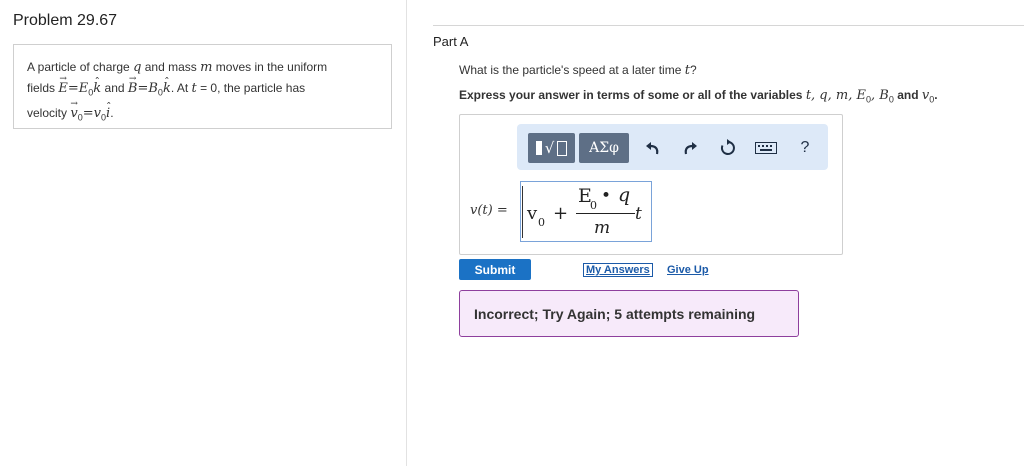 The image size is (1024, 466). What do you see at coordinates (766, 148) in the screenshot?
I see `keyboard-icon` at bounding box center [766, 148].